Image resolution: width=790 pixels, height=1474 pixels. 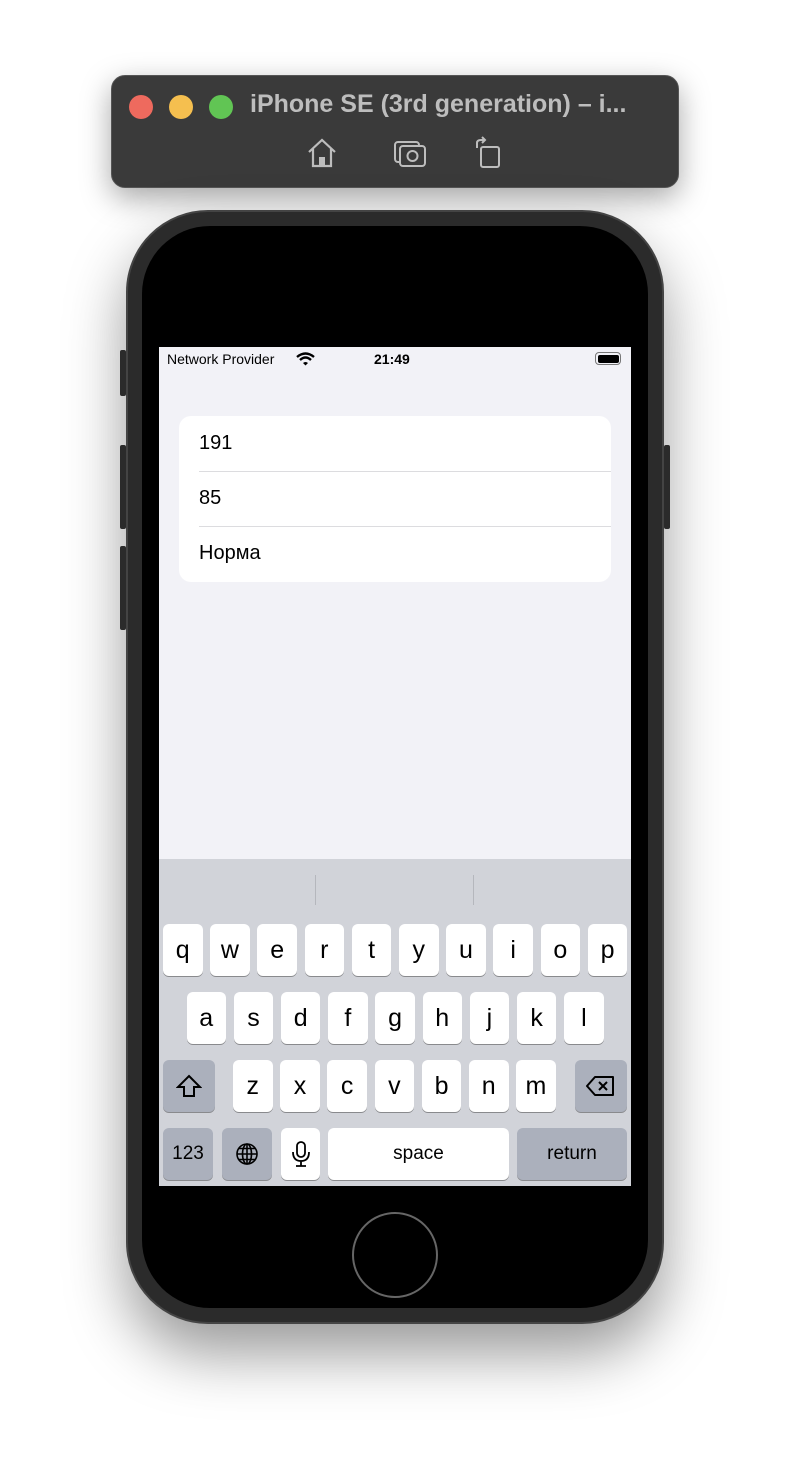 What do you see at coordinates (392, 359) in the screenshot?
I see `clock: 21:49` at bounding box center [392, 359].